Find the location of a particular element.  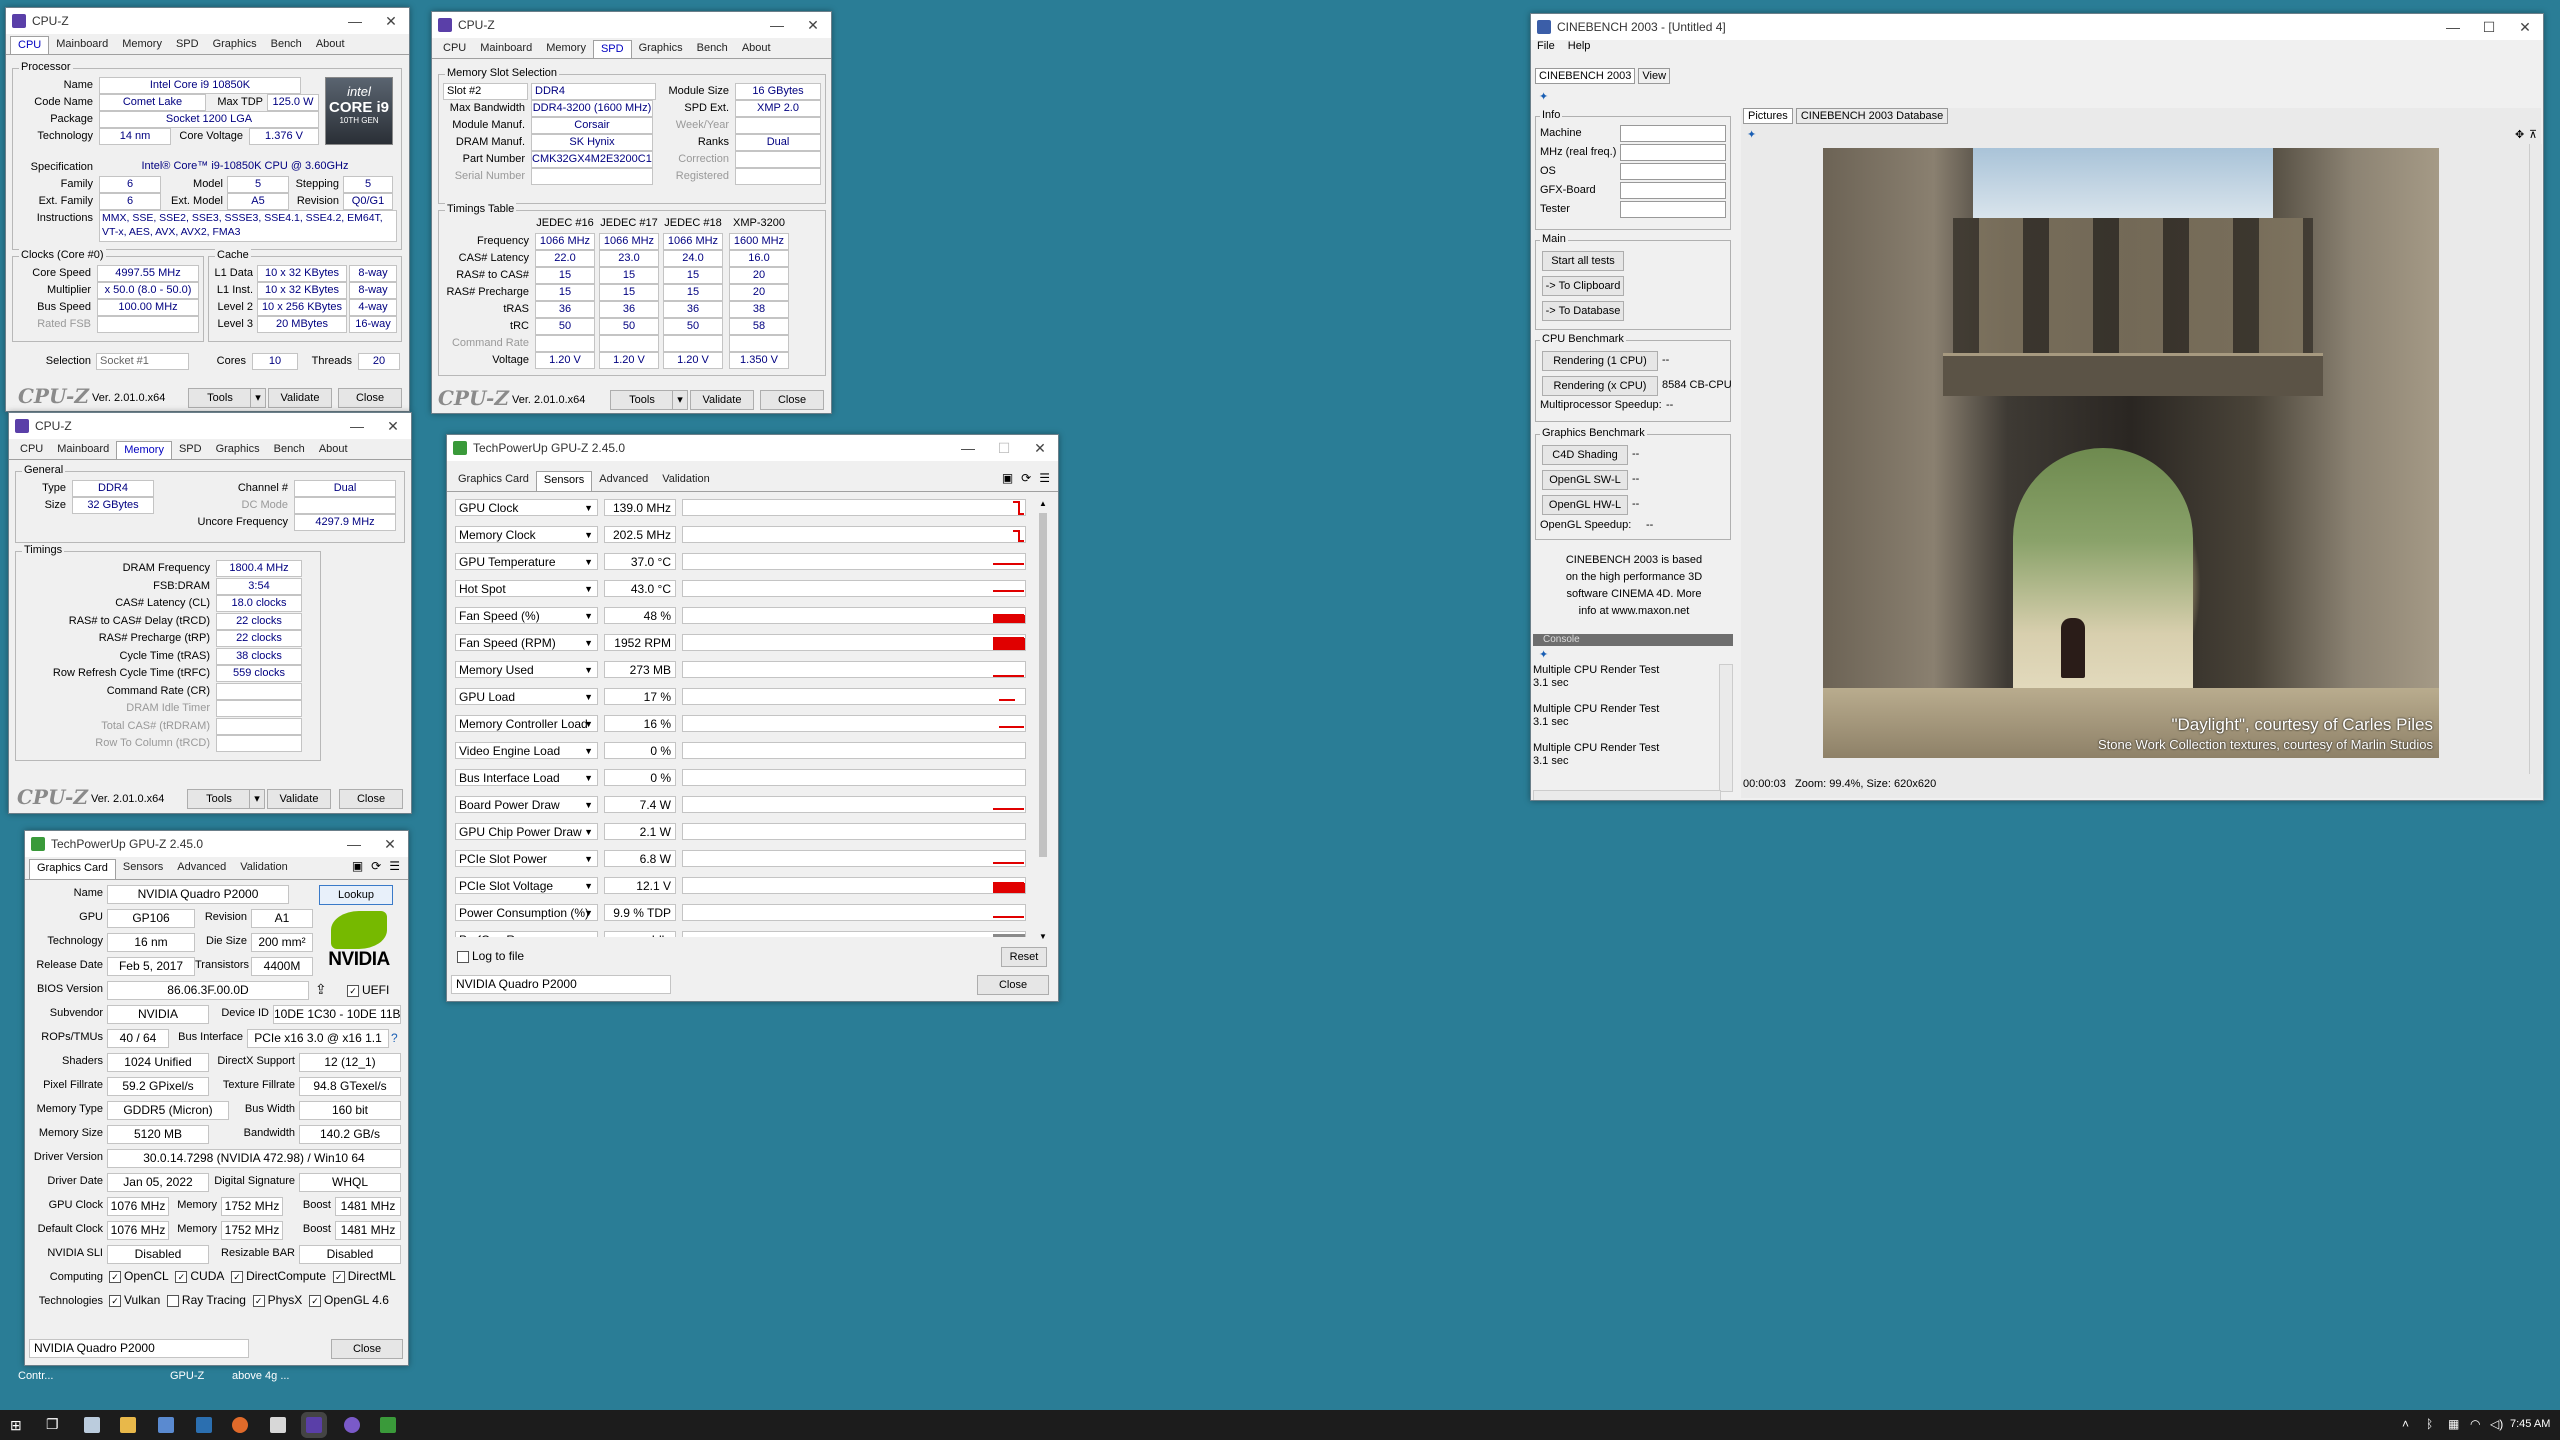

sensor-name-dropdown: Fan Speed (%) ▼ is located at coordinates (526, 615).